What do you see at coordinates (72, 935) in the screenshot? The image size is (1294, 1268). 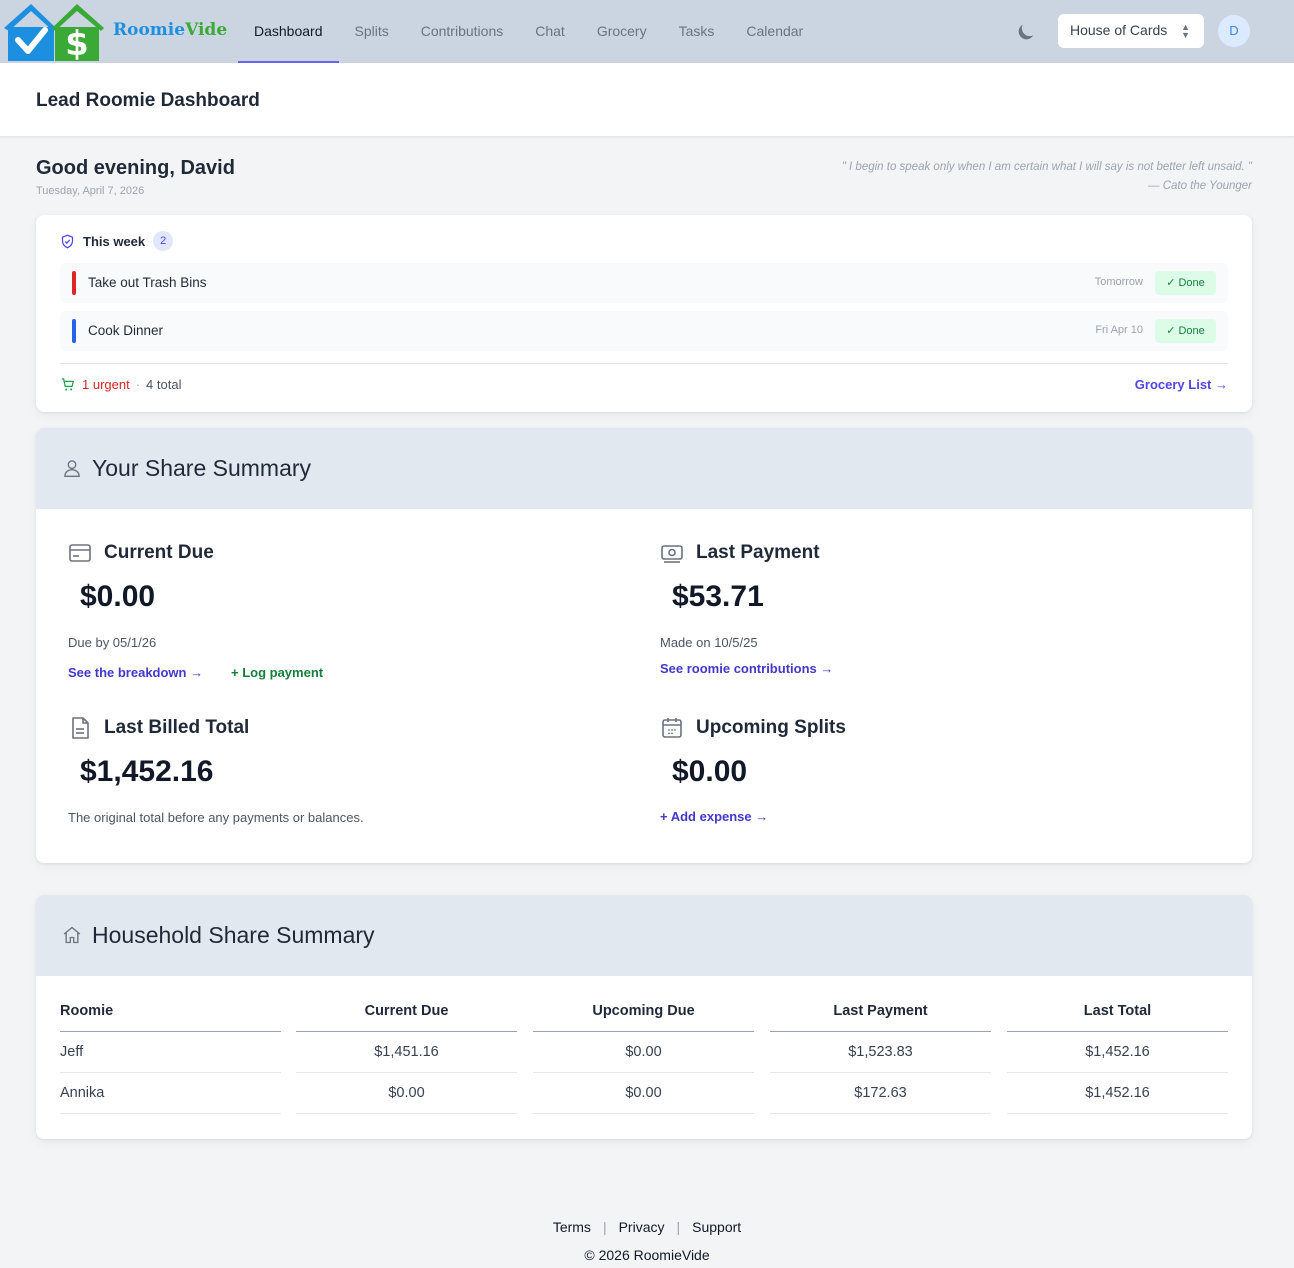 I see `home-icon` at bounding box center [72, 935].